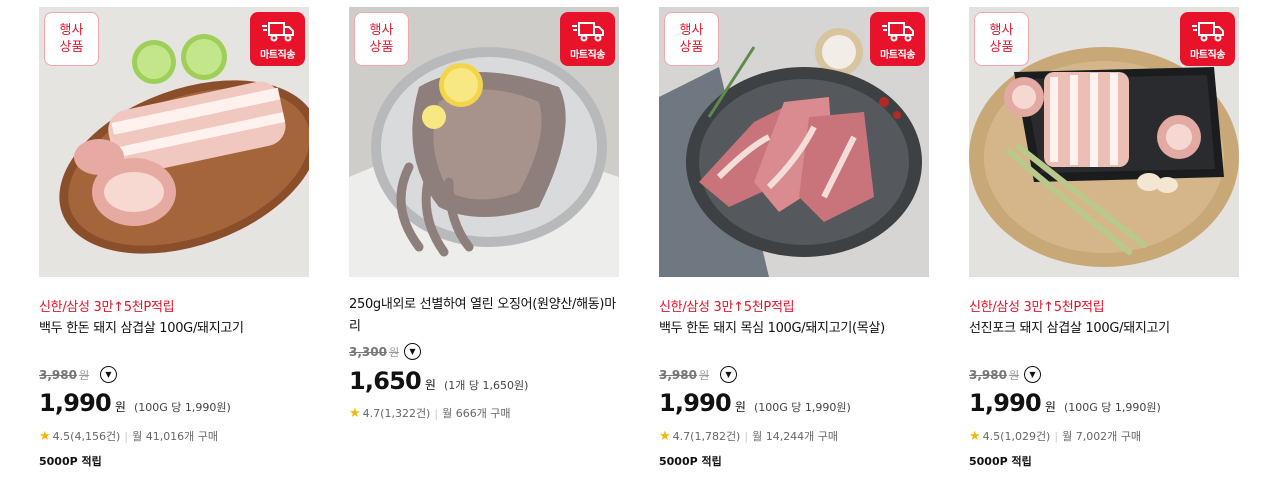  I want to click on monthly-sales: 월 666개 구매, so click(476, 413).